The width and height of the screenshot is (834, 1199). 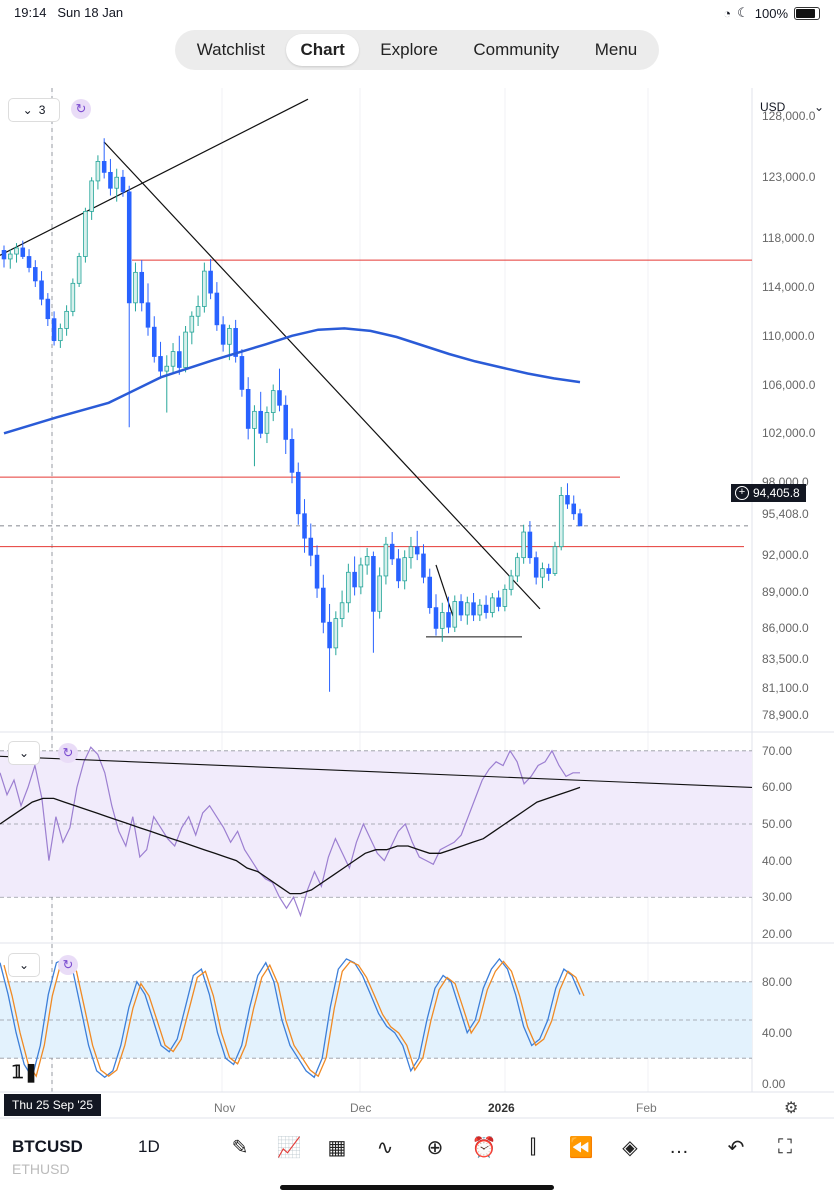 What do you see at coordinates (777, 1032) in the screenshot?
I see `stoch-axis-label: 40.00` at bounding box center [777, 1032].